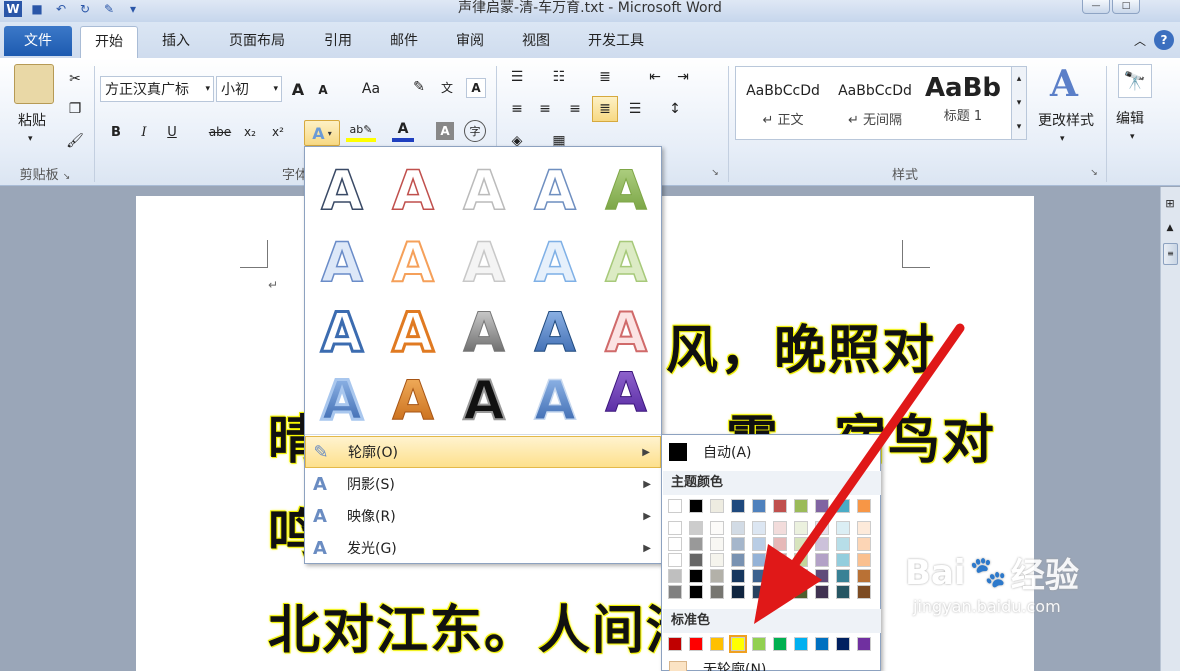 This screenshot has width=1180, height=671. Describe the element at coordinates (342, 333) in the screenshot. I see `effect-bevel-blue: A` at that location.